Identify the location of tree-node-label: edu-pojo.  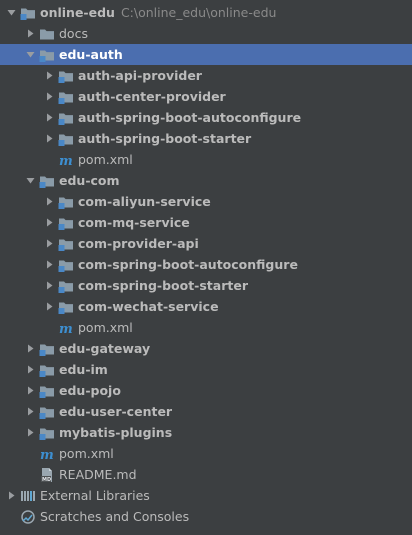
(90, 390).